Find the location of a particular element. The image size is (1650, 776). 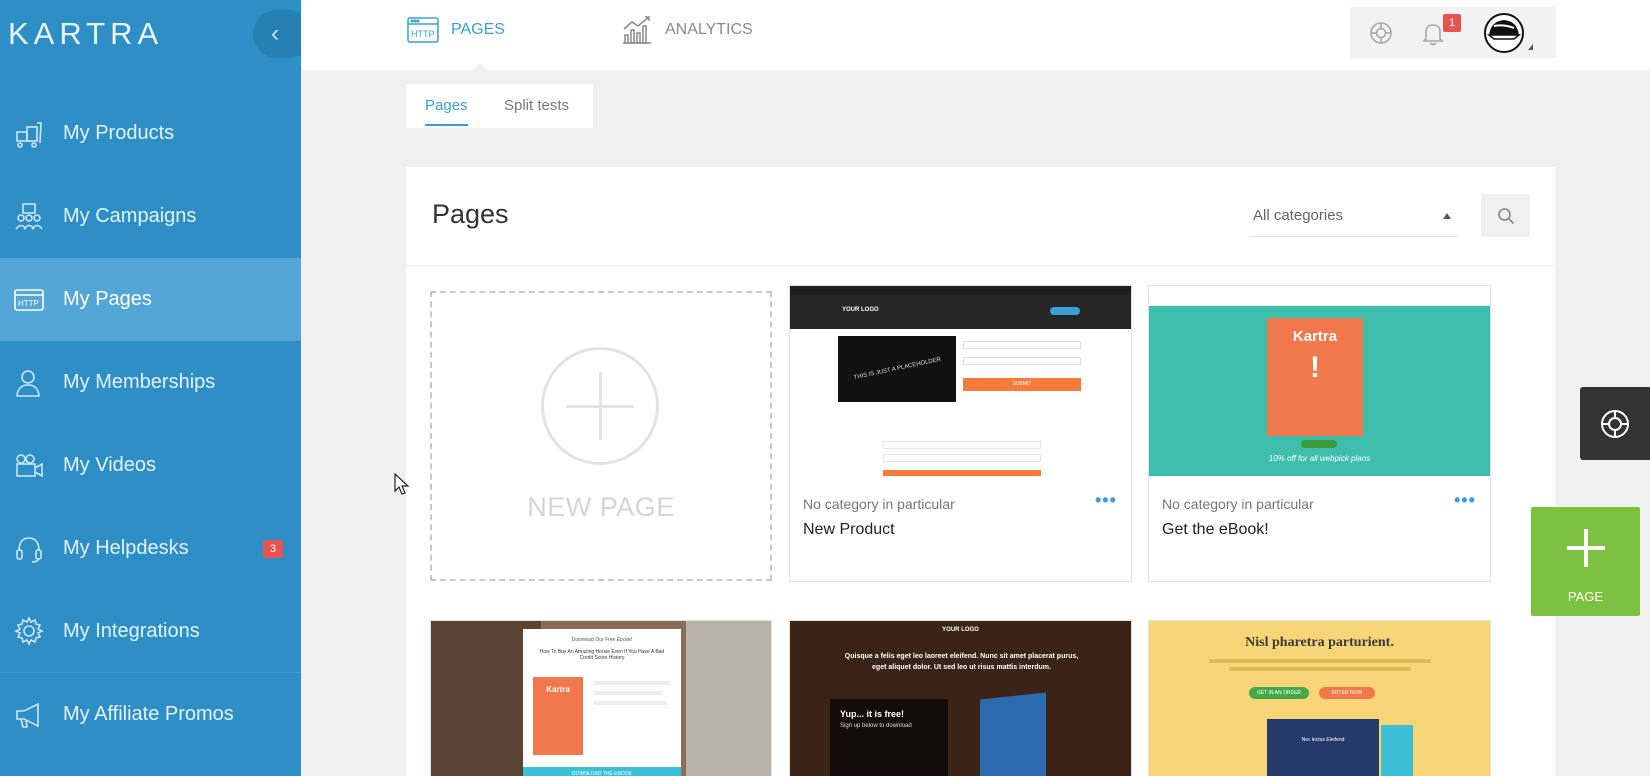

sidebar-item-label: My Affiliate Promos is located at coordinates (148, 714).